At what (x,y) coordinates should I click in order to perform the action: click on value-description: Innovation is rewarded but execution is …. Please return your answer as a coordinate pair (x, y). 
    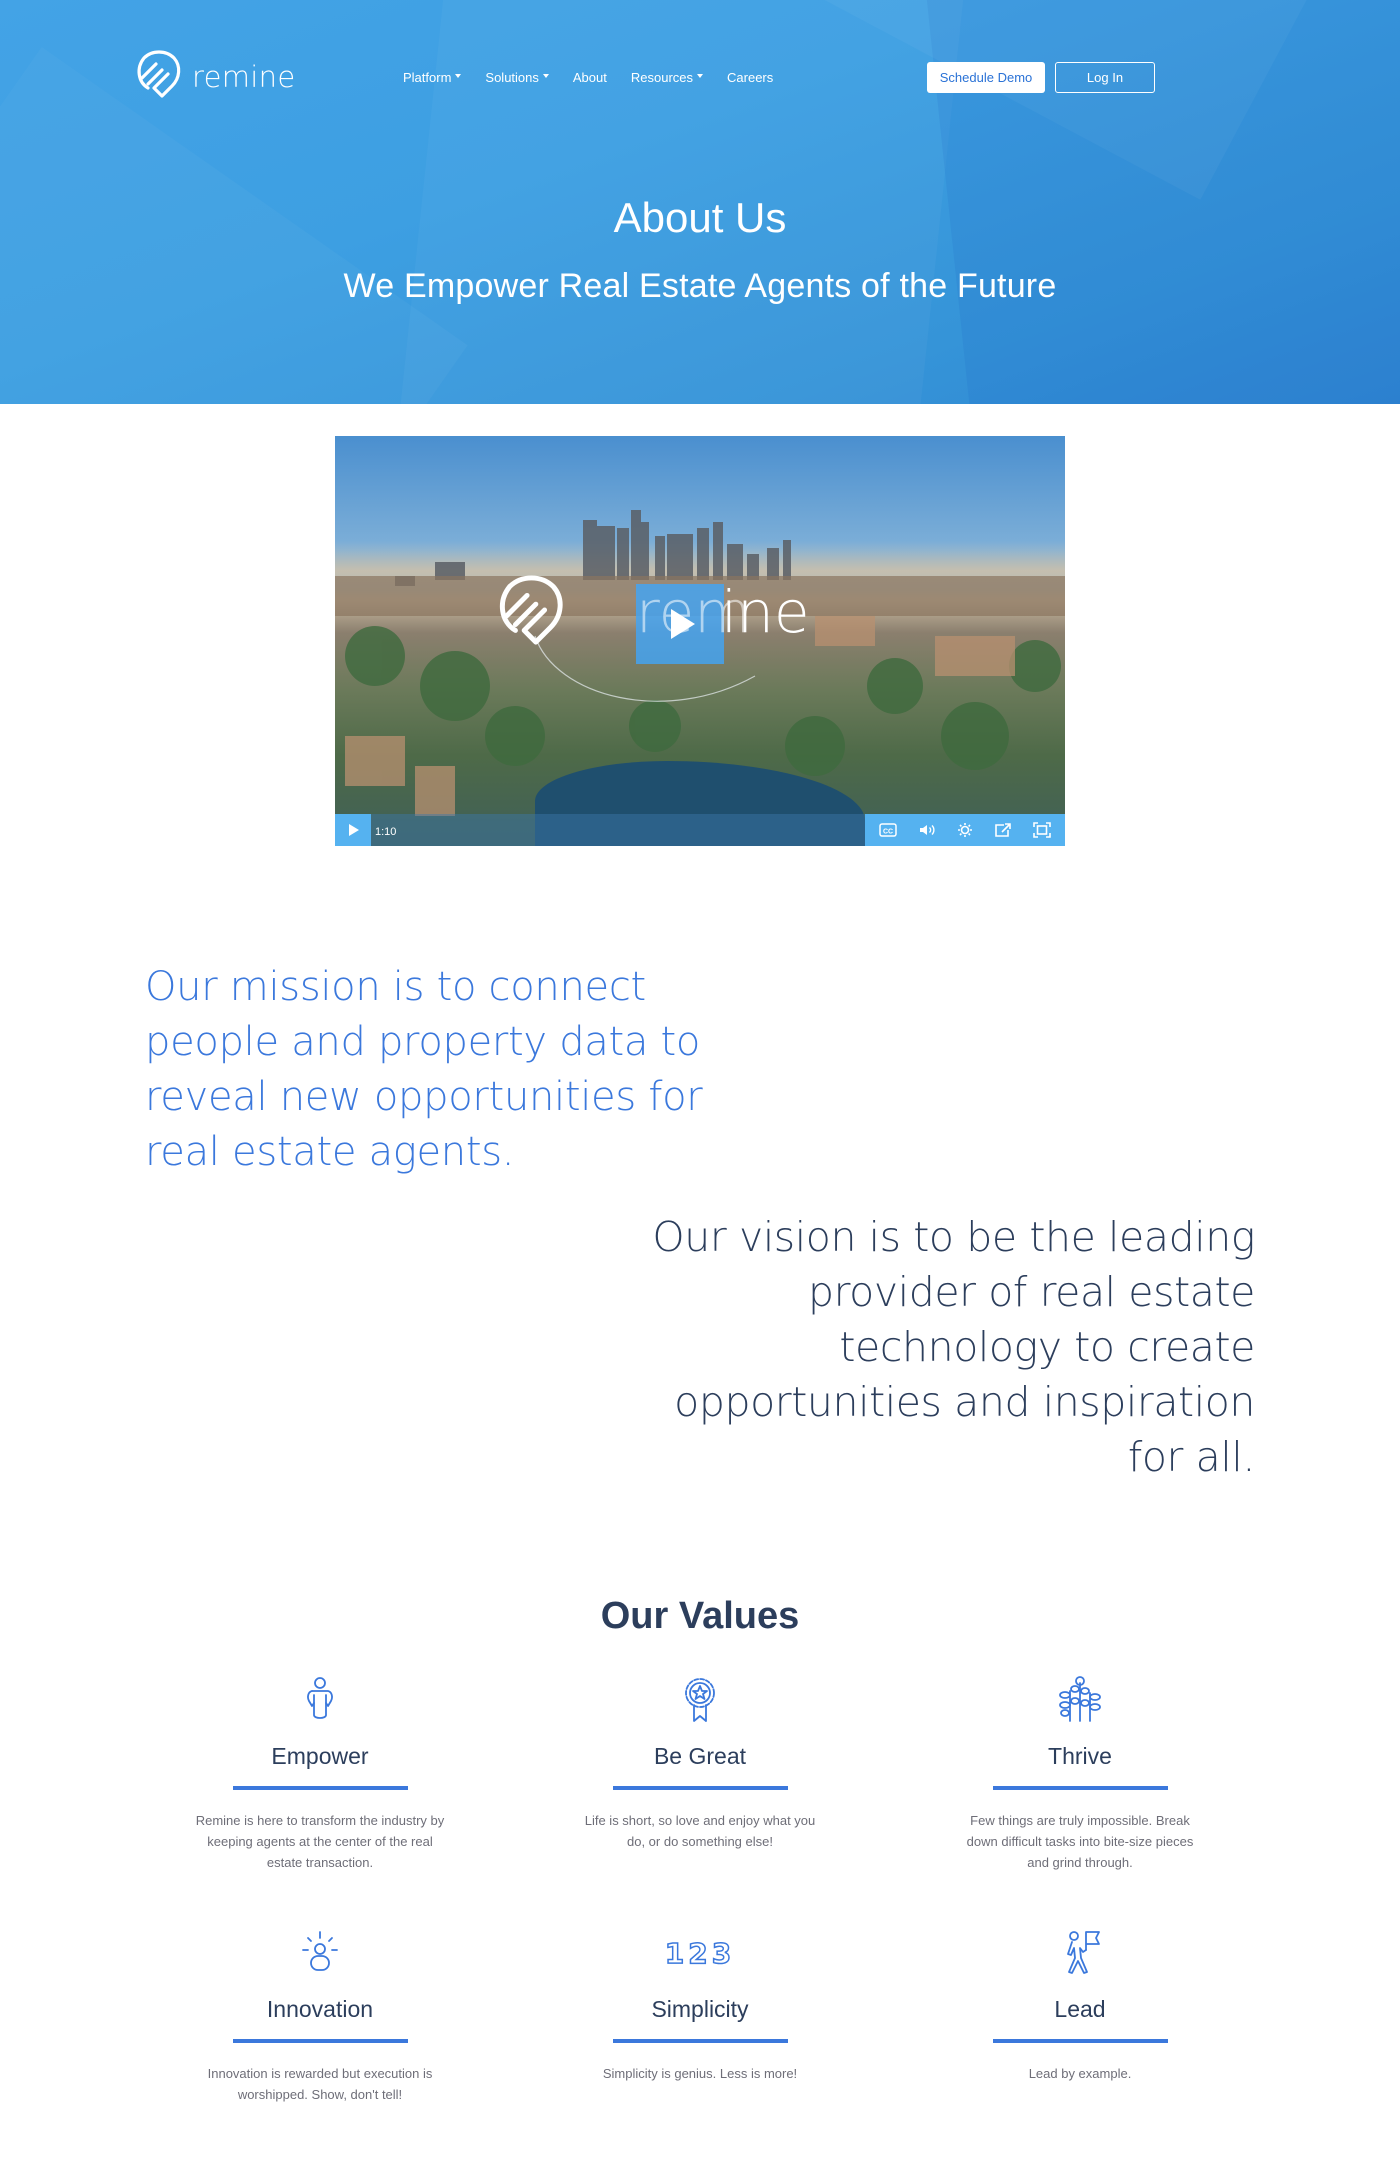
    Looking at the image, I should click on (320, 2084).